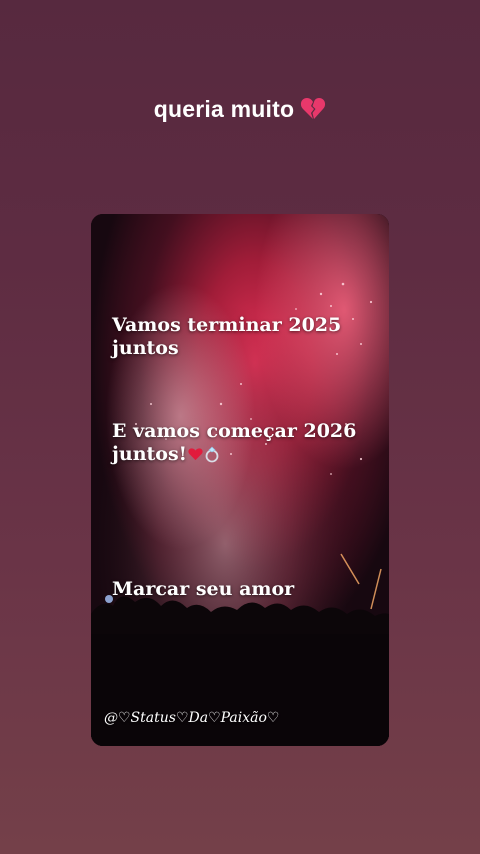  I want to click on ring-icon, so click(212, 454).